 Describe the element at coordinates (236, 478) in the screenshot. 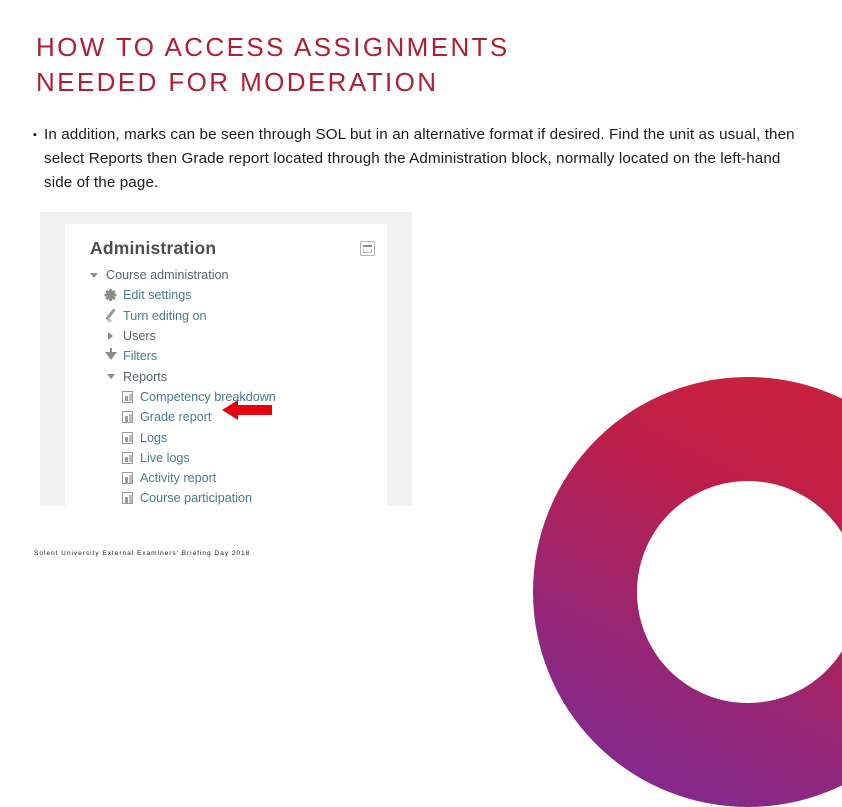

I see `tree-item-activity-report: Activity report` at that location.